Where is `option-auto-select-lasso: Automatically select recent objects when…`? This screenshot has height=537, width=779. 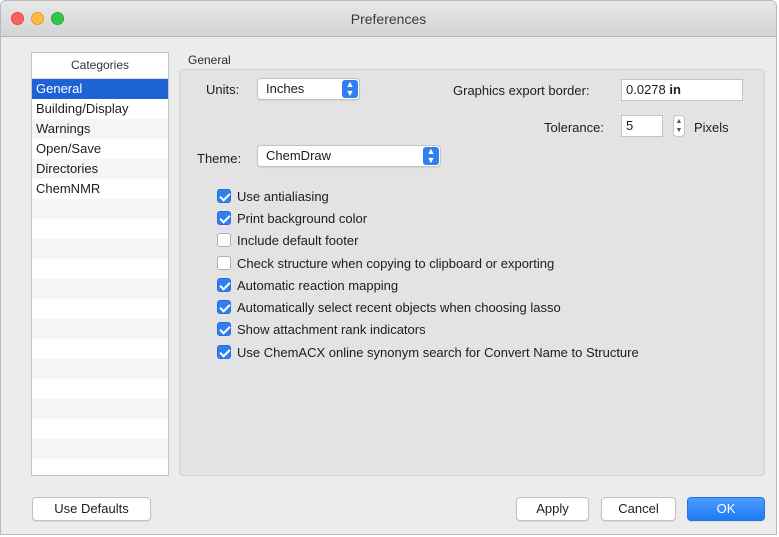
option-auto-select-lasso: Automatically select recent objects when… is located at coordinates (389, 308).